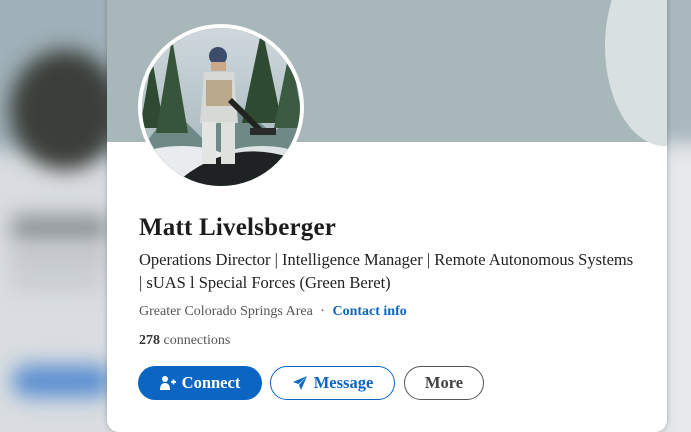 This screenshot has height=432, width=691. What do you see at coordinates (369, 311) in the screenshot?
I see `contact-info-link: Contact info` at bounding box center [369, 311].